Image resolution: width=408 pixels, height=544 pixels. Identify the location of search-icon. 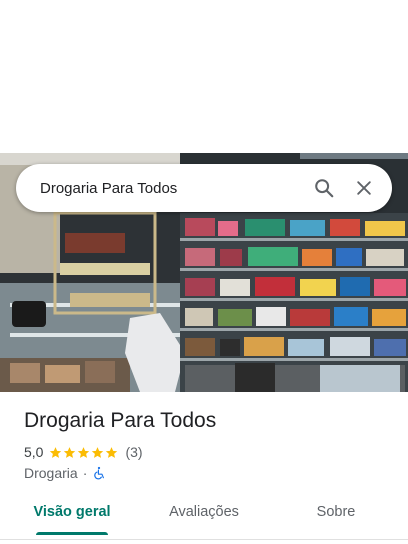
(324, 188).